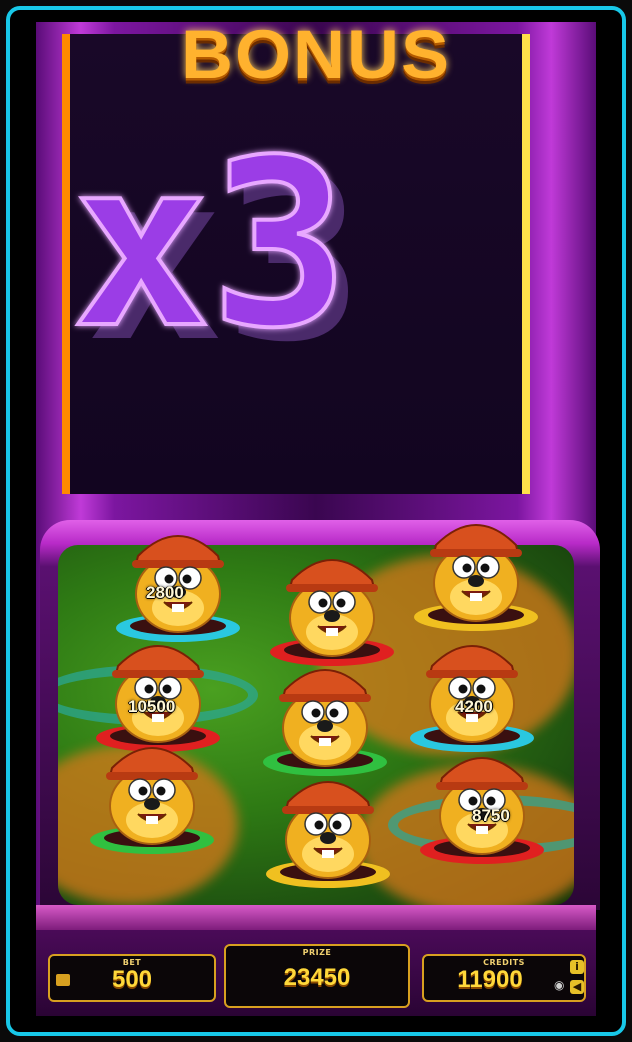 The image size is (632, 1042). I want to click on info-panel: BET 500 PRIZE 23450 CREDITS 11900 ◉ i ◀, so click(316, 973).